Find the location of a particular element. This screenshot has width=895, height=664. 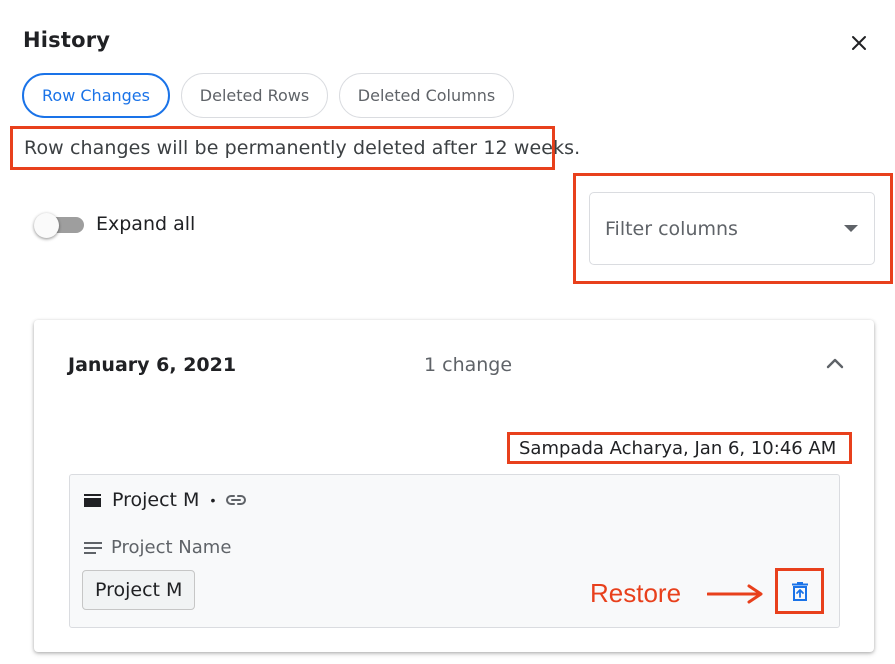

group-date: January 6, 2021 is located at coordinates (152, 365).